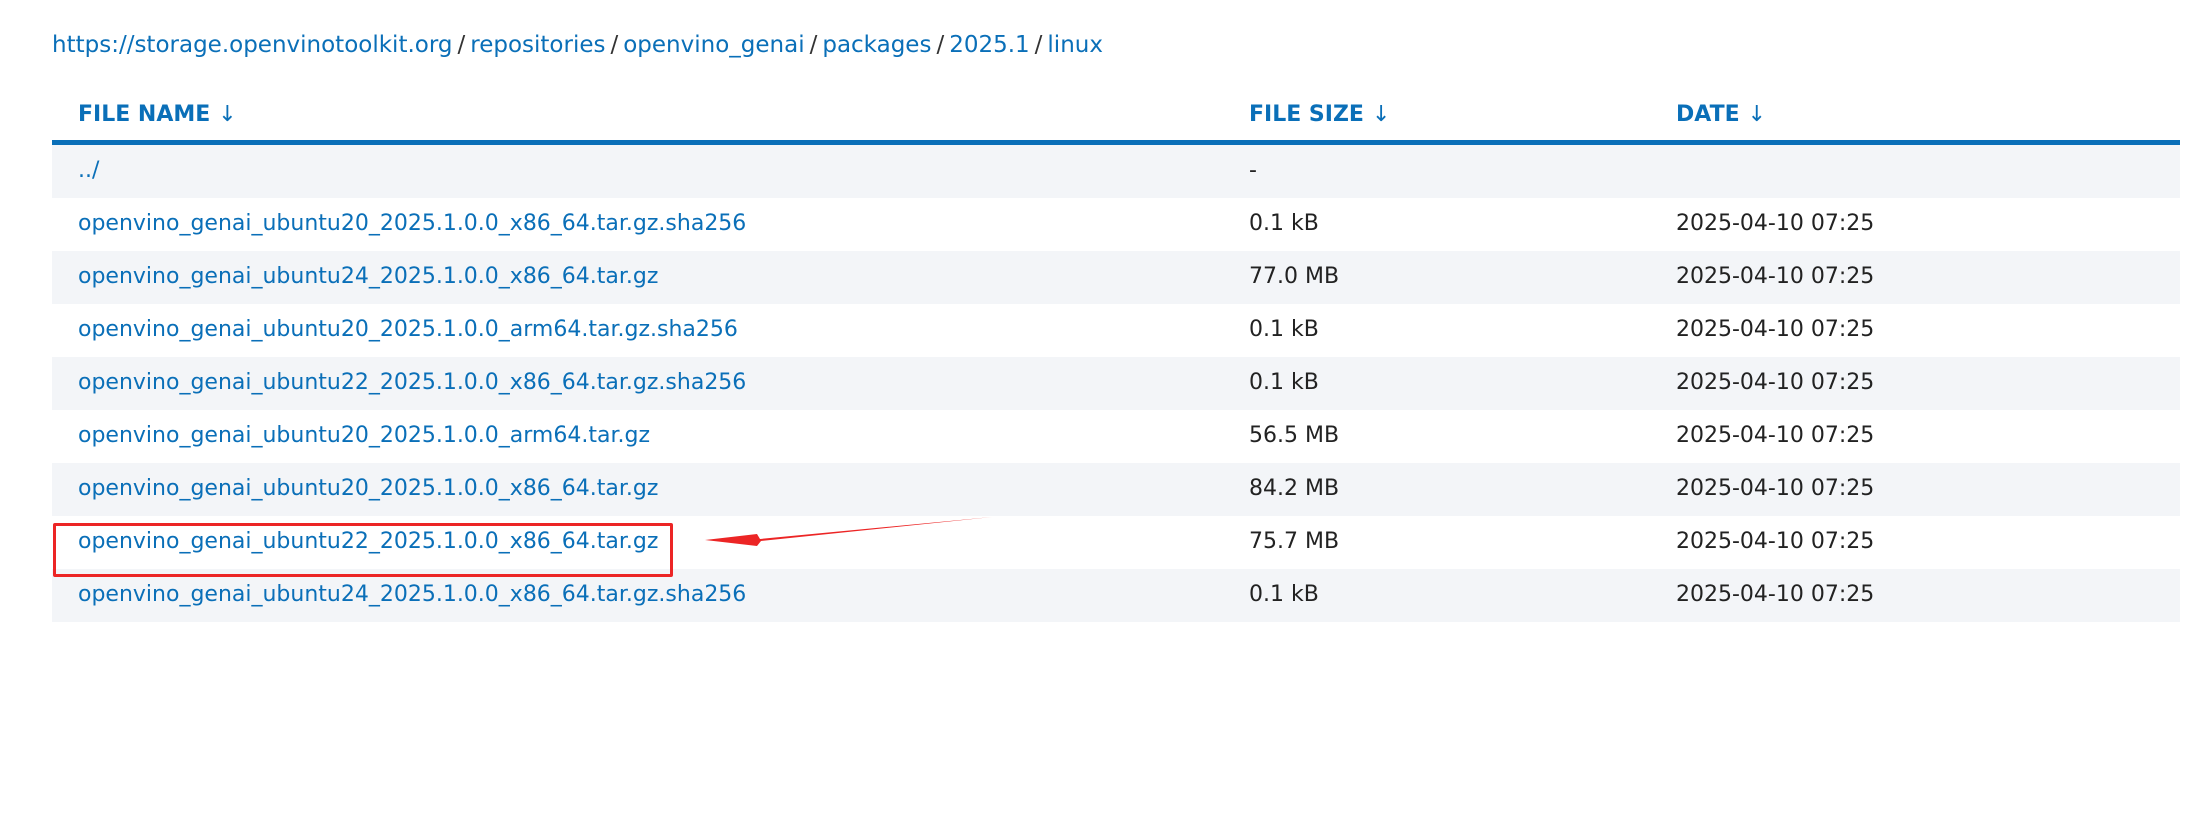  I want to click on file-size-cell: -, so click(1253, 170).